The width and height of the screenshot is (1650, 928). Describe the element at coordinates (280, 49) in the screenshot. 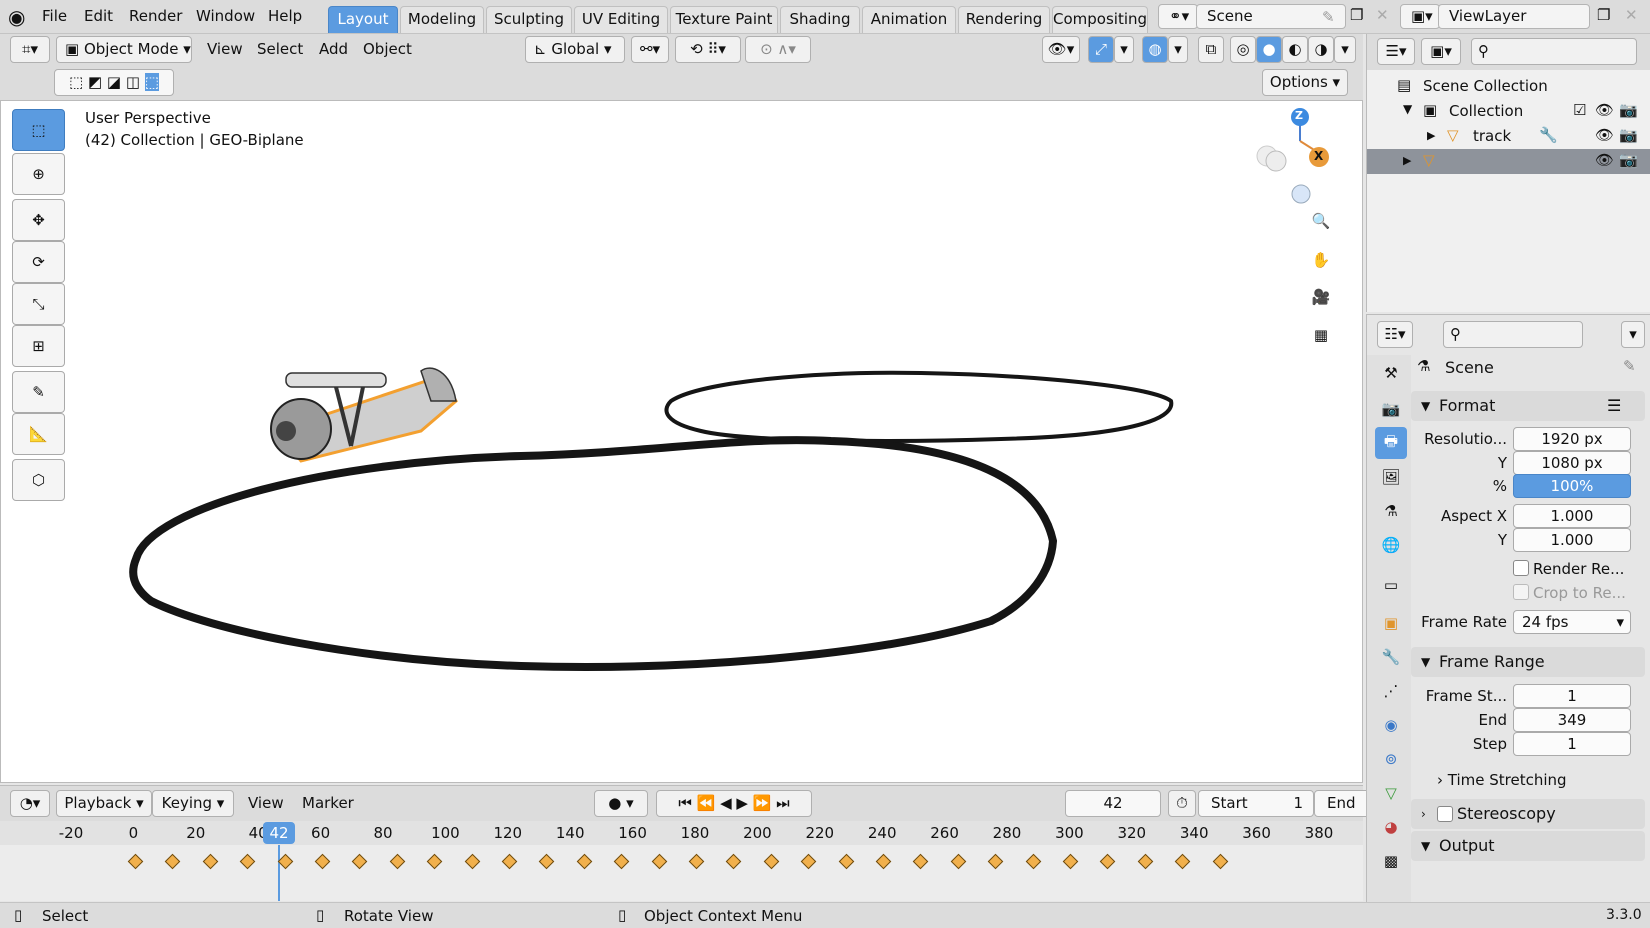

I see `menu-select: Select` at that location.